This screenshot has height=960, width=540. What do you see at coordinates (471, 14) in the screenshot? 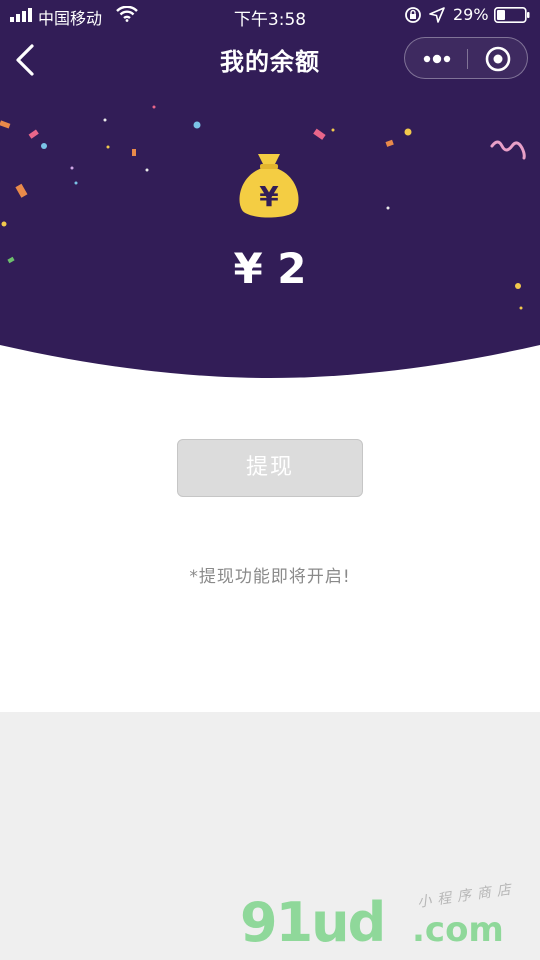
I see `battery-percent: 29%` at bounding box center [471, 14].